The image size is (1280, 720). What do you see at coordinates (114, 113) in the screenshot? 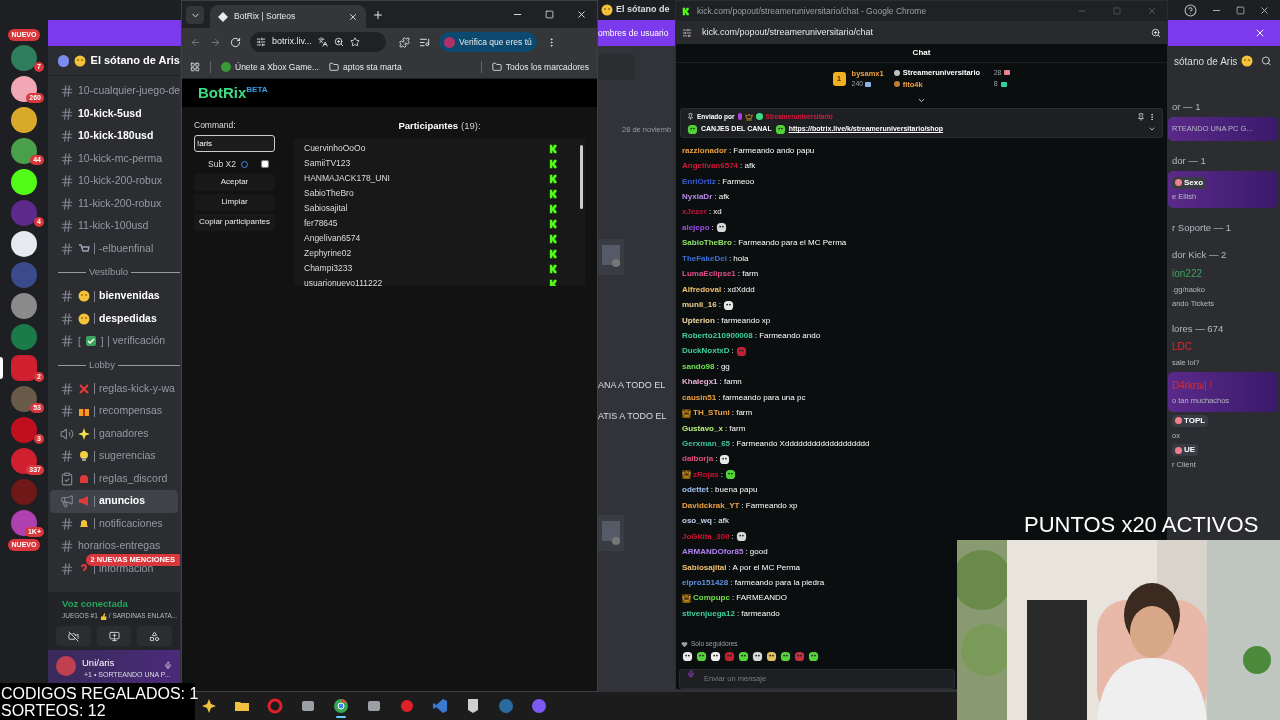
I see `channel-item: 10-kick-5usd` at bounding box center [114, 113].